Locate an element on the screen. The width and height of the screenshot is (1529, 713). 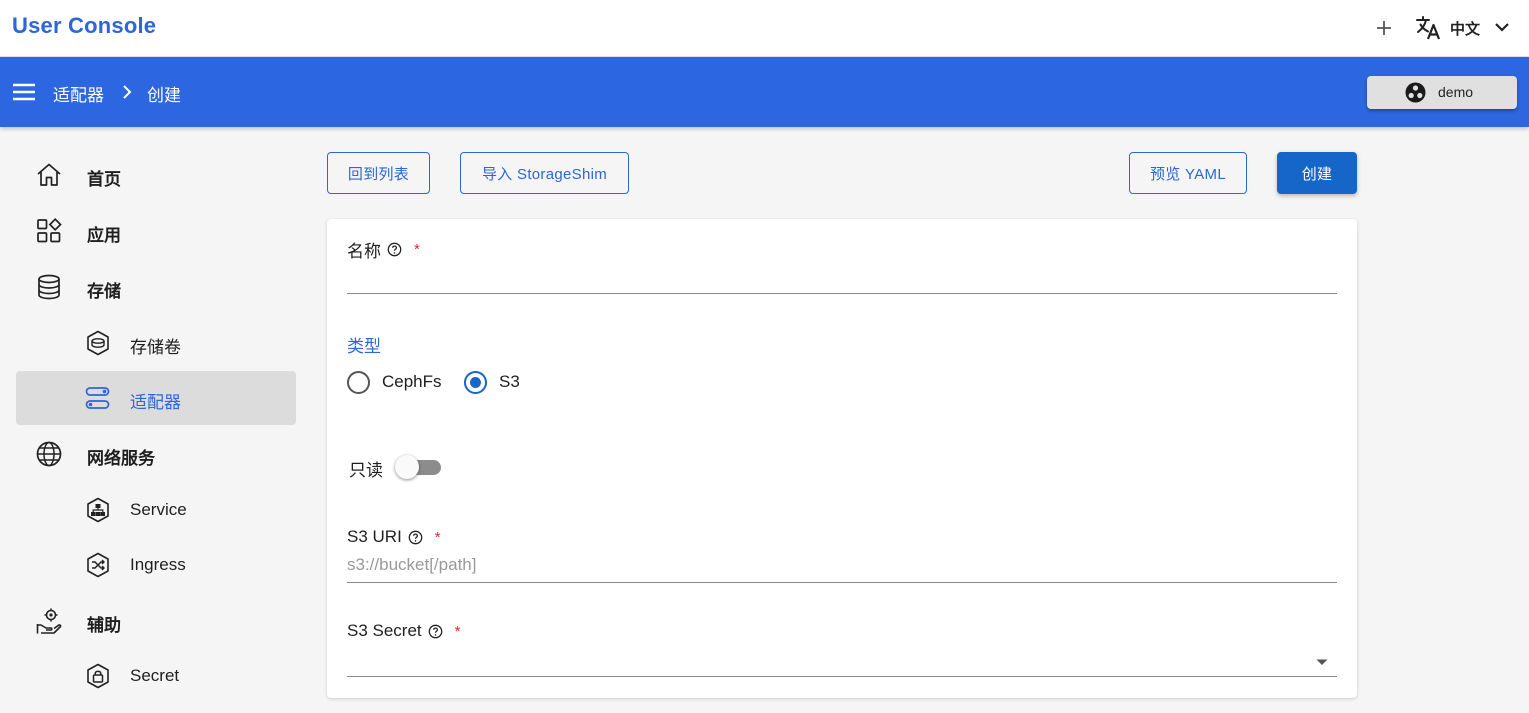
volume-icon is located at coordinates (98, 343).